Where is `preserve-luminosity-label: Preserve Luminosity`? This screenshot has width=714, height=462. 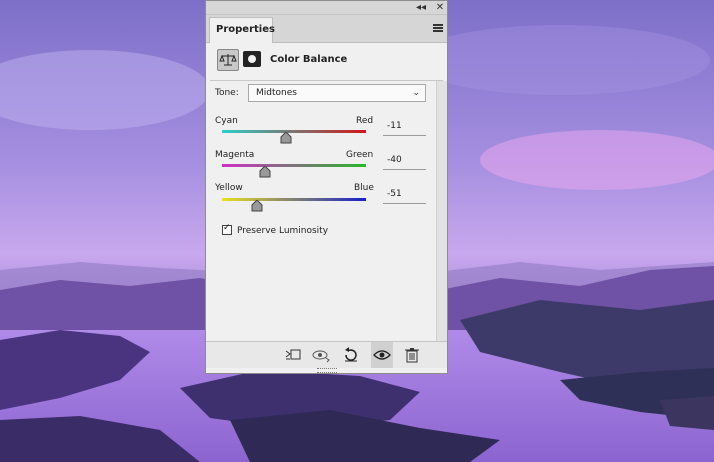
preserve-luminosity-label: Preserve Luminosity is located at coordinates (283, 231).